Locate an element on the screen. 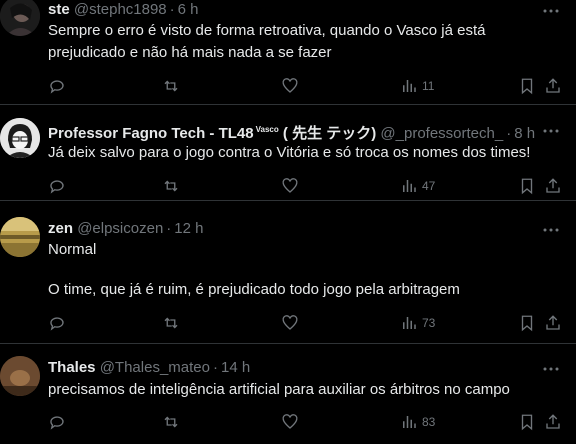  display-name: ste is located at coordinates (59, 9).